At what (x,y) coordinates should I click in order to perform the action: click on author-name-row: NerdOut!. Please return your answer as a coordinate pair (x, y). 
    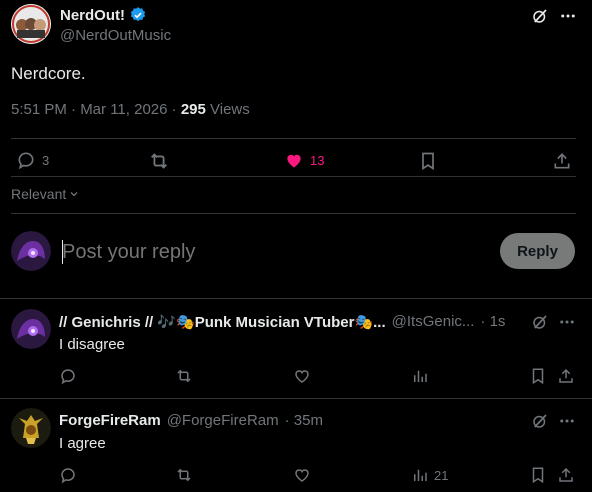
    Looking at the image, I should click on (103, 15).